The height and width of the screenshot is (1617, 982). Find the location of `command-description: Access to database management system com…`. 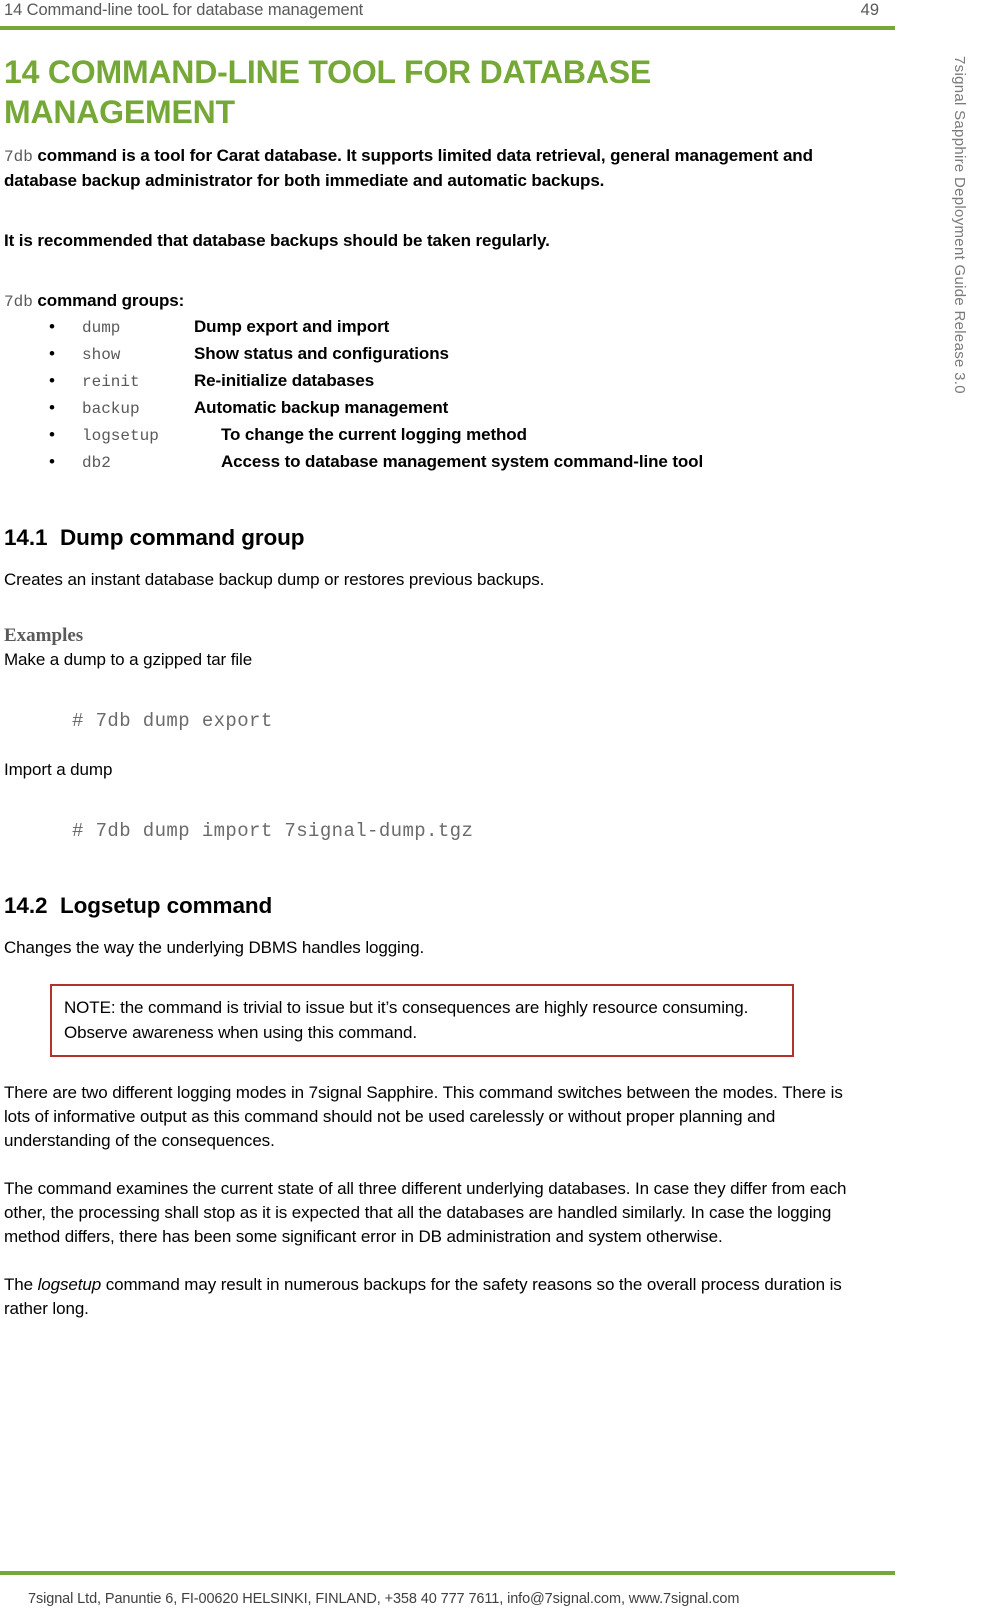

command-description: Access to database management system com… is located at coordinates (462, 461).